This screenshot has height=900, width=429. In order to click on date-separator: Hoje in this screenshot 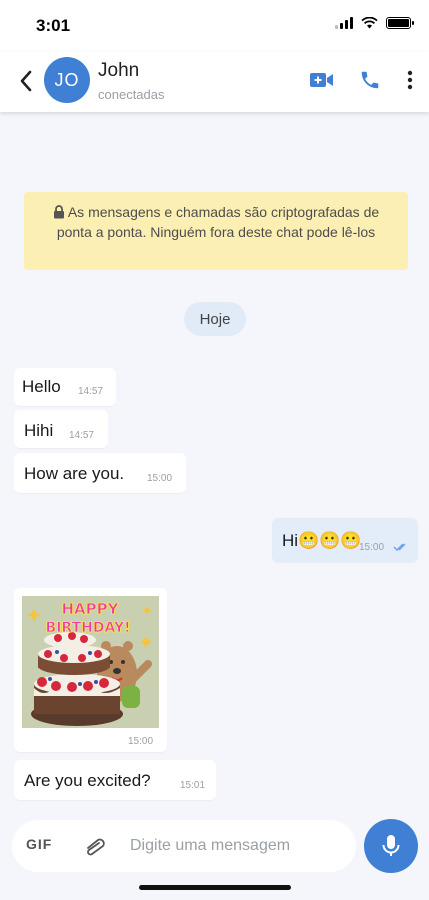, I will do `click(215, 319)`.